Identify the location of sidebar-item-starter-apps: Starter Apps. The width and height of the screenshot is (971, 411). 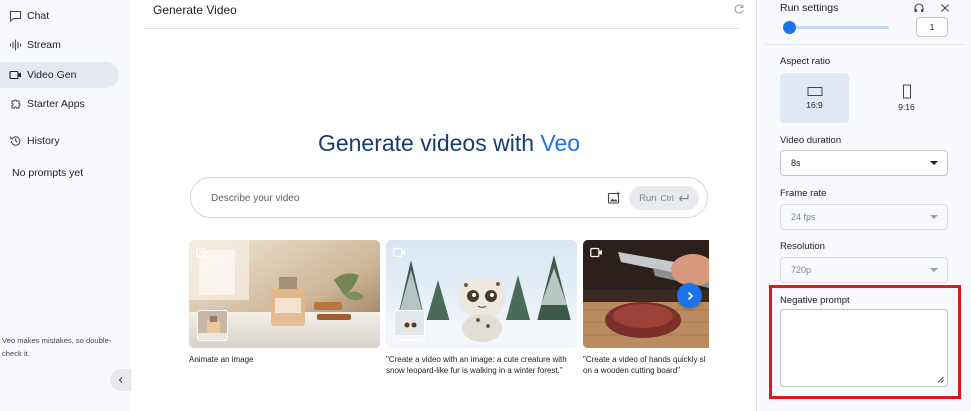
(59, 104).